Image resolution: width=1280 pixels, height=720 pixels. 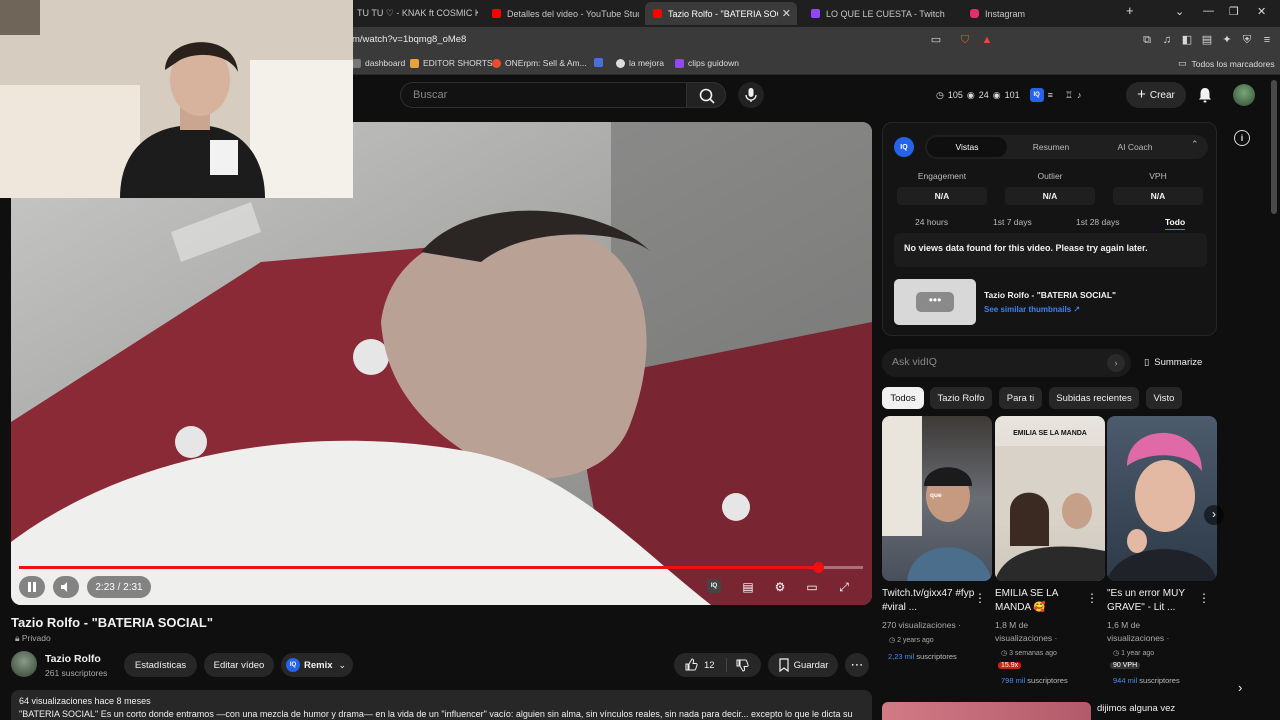 What do you see at coordinates (1242, 138) in the screenshot?
I see `info-icon: i` at bounding box center [1242, 138].